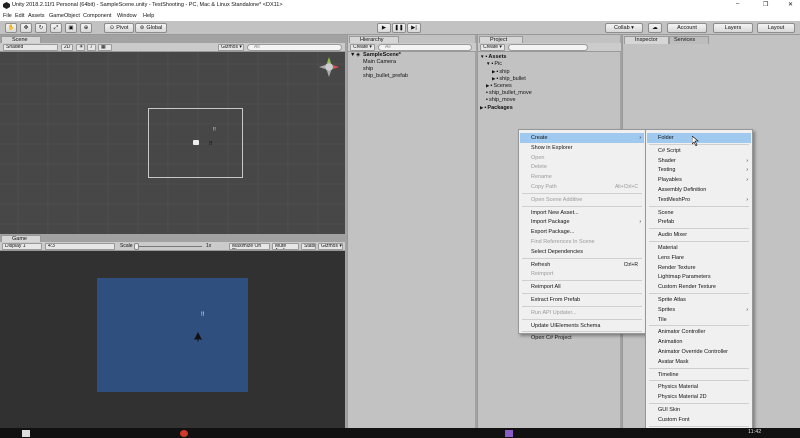 Image resolution: width=800 pixels, height=438 pixels. I want to click on menu-item-assembly-definition: Assembly Definition, so click(699, 190).